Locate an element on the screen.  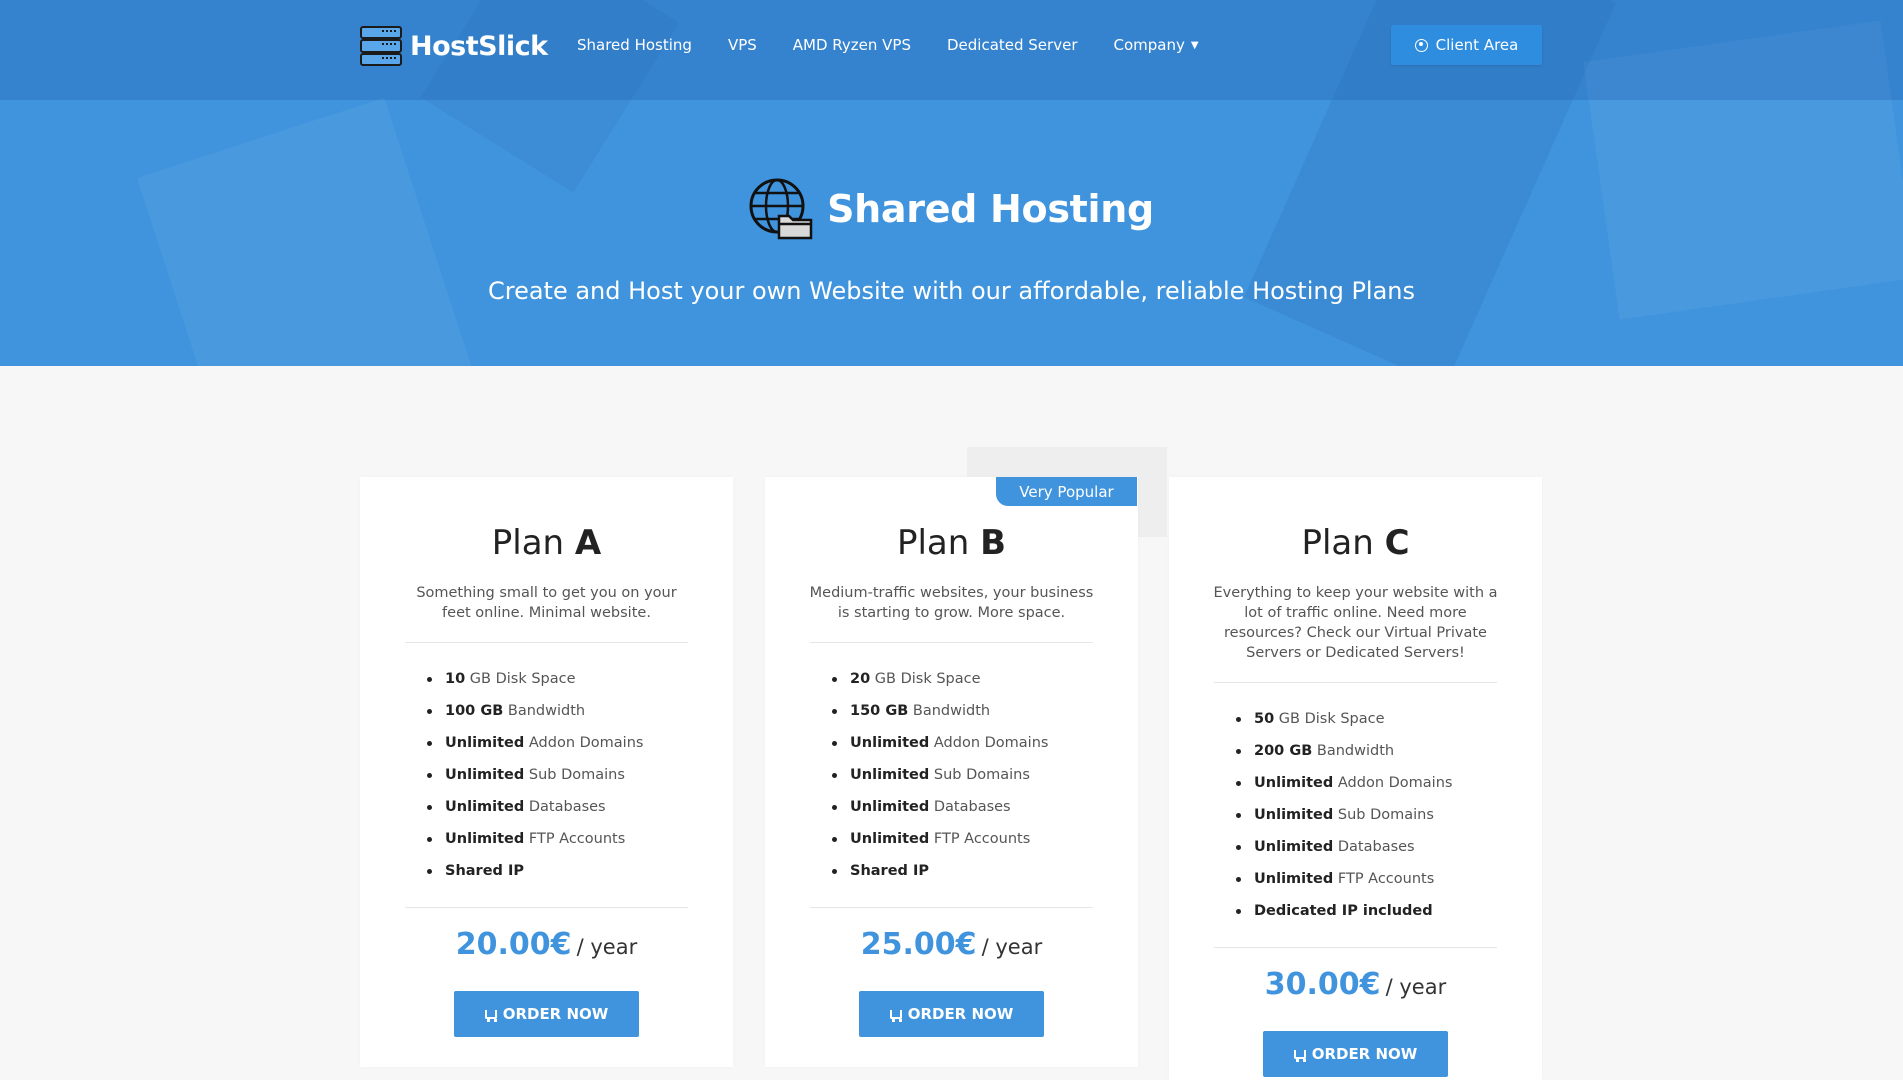
feature-item: 10 GB Disk Space is located at coordinates (524, 679).